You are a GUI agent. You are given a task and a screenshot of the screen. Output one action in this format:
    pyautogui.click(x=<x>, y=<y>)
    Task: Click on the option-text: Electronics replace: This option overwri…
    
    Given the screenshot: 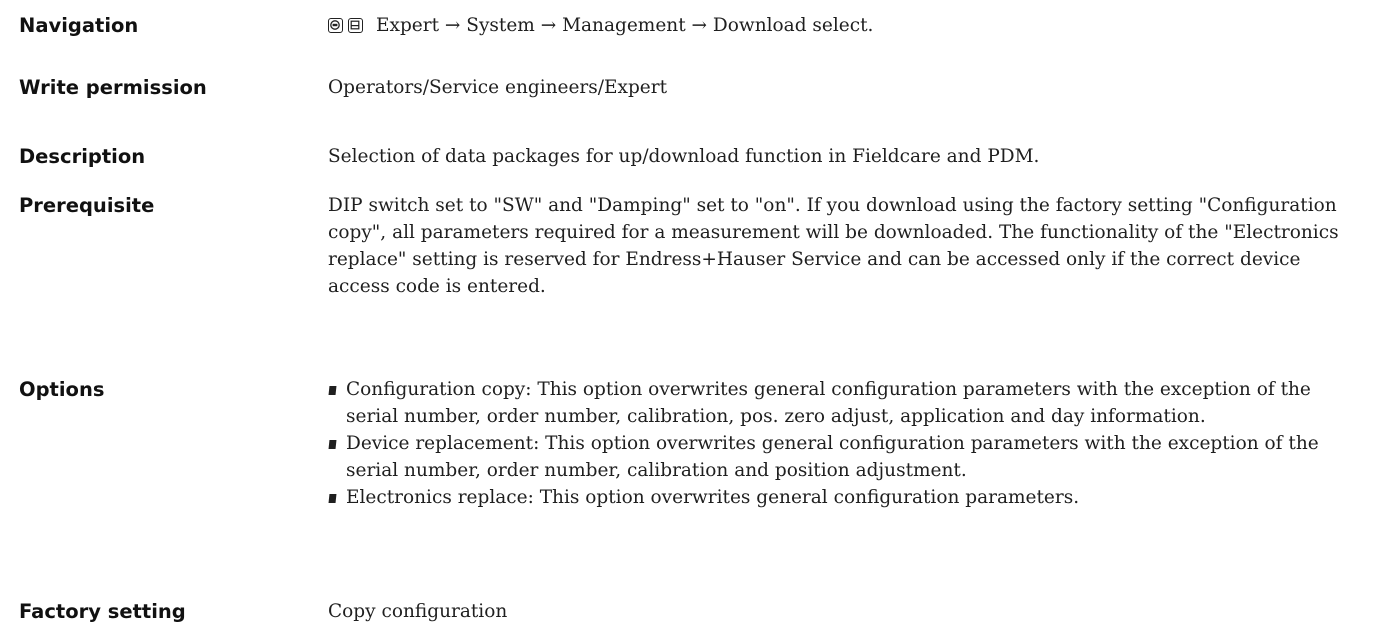 What is the action you would take?
    pyautogui.click(x=713, y=497)
    